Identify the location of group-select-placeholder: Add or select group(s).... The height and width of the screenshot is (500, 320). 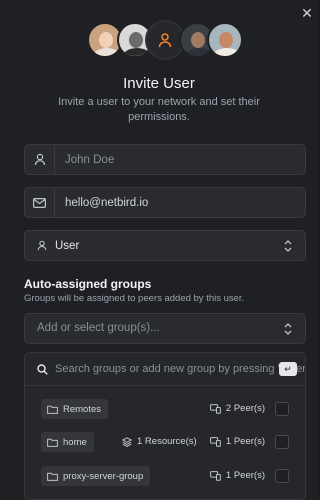
(98, 328).